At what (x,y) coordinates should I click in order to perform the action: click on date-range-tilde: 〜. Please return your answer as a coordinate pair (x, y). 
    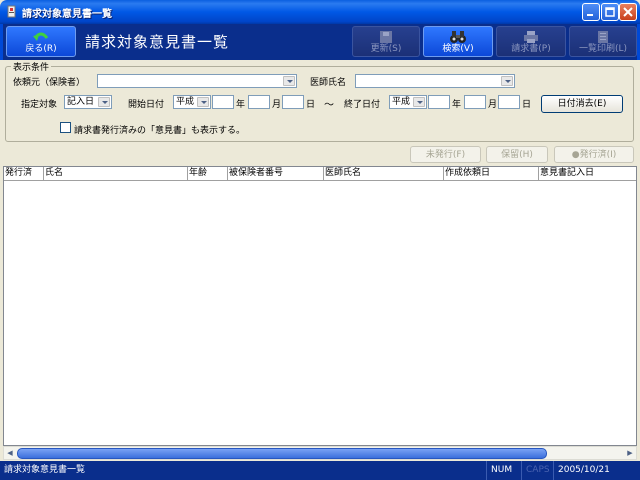
    Looking at the image, I should click on (329, 105).